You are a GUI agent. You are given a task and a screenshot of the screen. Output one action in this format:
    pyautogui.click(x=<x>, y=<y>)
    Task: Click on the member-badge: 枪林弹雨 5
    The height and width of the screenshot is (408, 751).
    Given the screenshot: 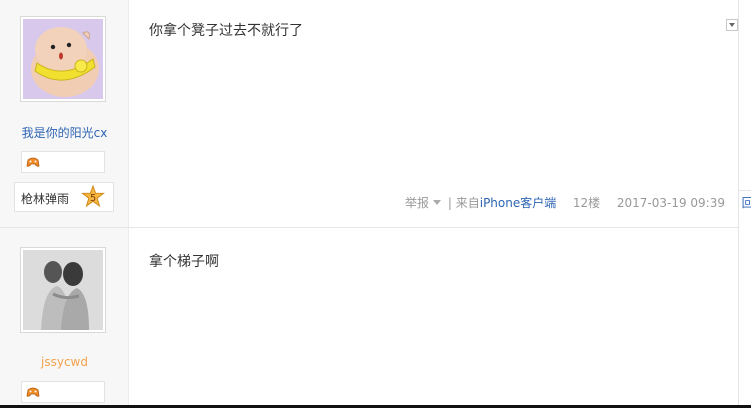 What is the action you would take?
    pyautogui.click(x=64, y=197)
    